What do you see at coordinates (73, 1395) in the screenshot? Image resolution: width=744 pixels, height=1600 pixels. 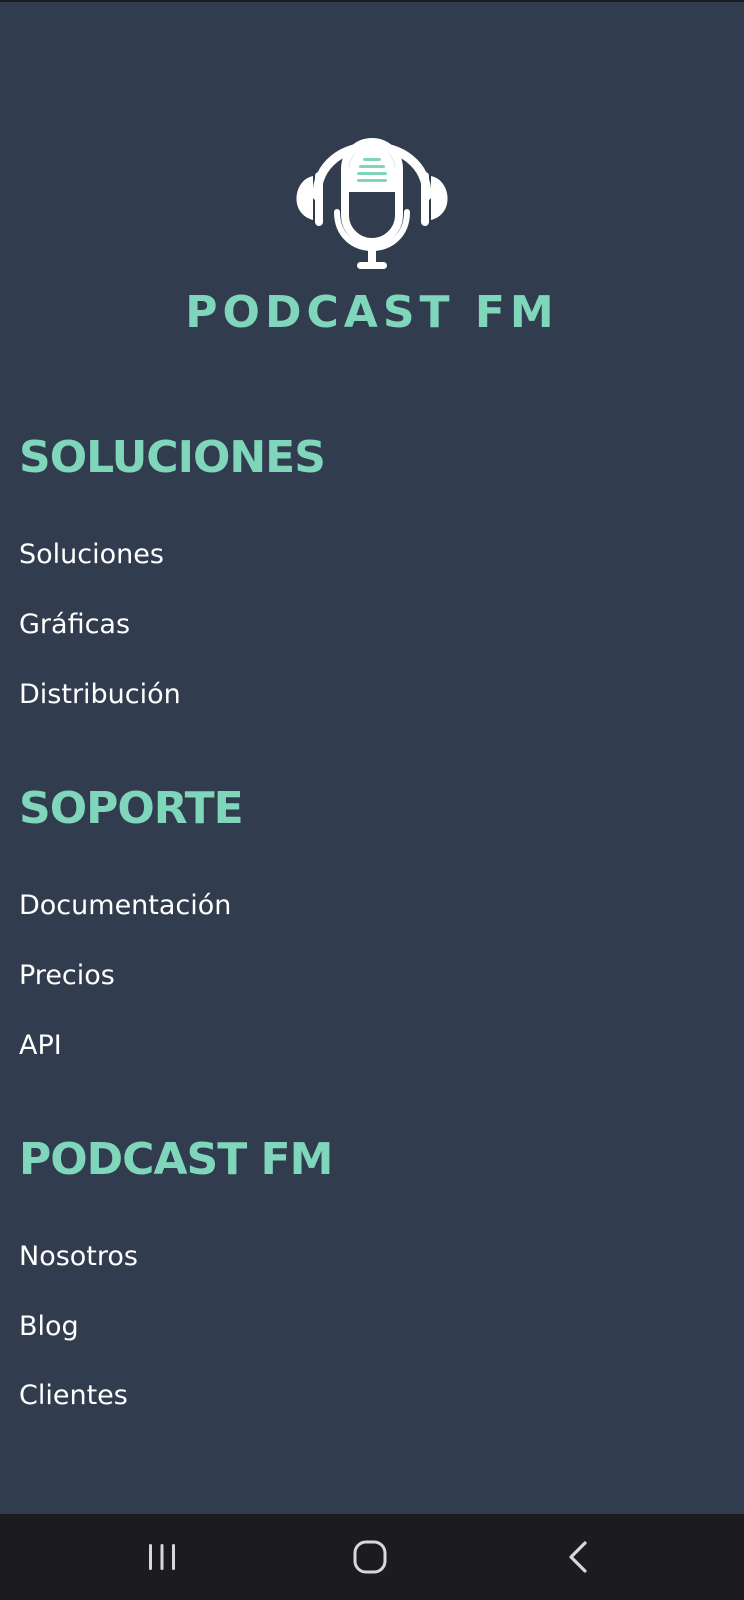 I see `link-clientes: Clientes` at bounding box center [73, 1395].